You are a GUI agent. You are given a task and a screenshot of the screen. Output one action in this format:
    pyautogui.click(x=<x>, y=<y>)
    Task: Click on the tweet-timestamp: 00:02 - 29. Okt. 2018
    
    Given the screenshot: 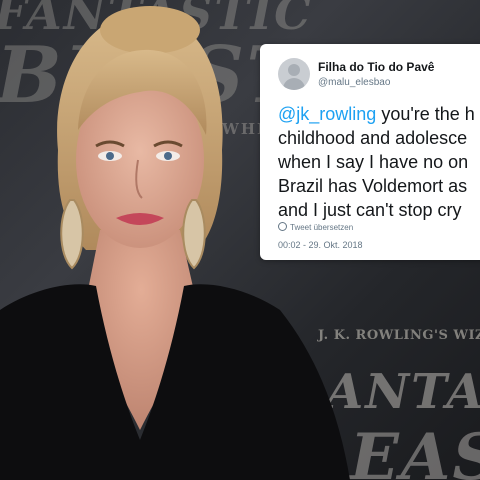 What is the action you would take?
    pyautogui.click(x=320, y=245)
    